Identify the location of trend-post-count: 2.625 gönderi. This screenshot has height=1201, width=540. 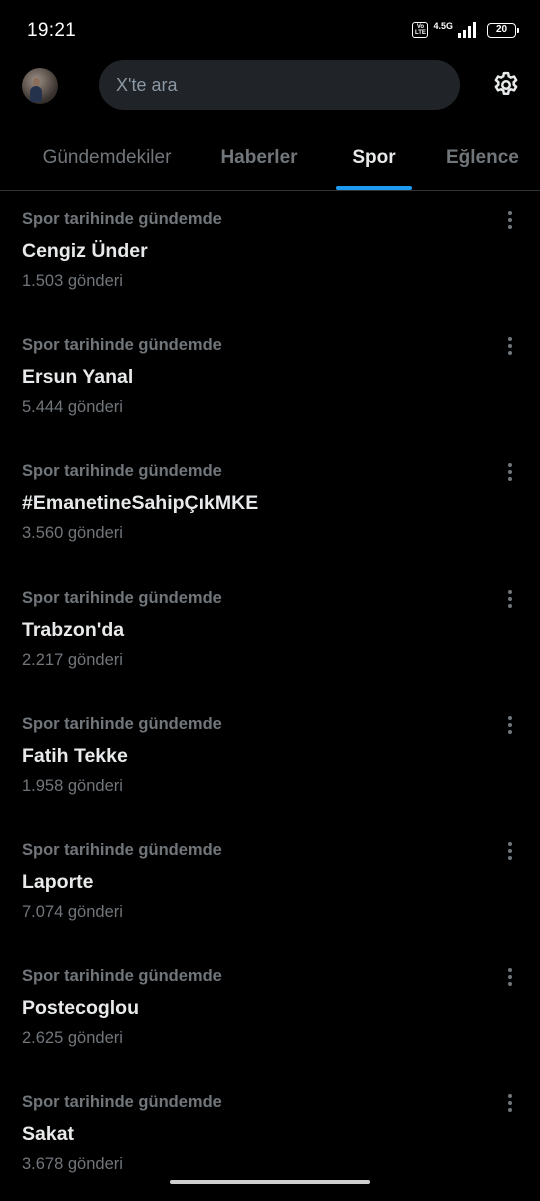
(72, 1038).